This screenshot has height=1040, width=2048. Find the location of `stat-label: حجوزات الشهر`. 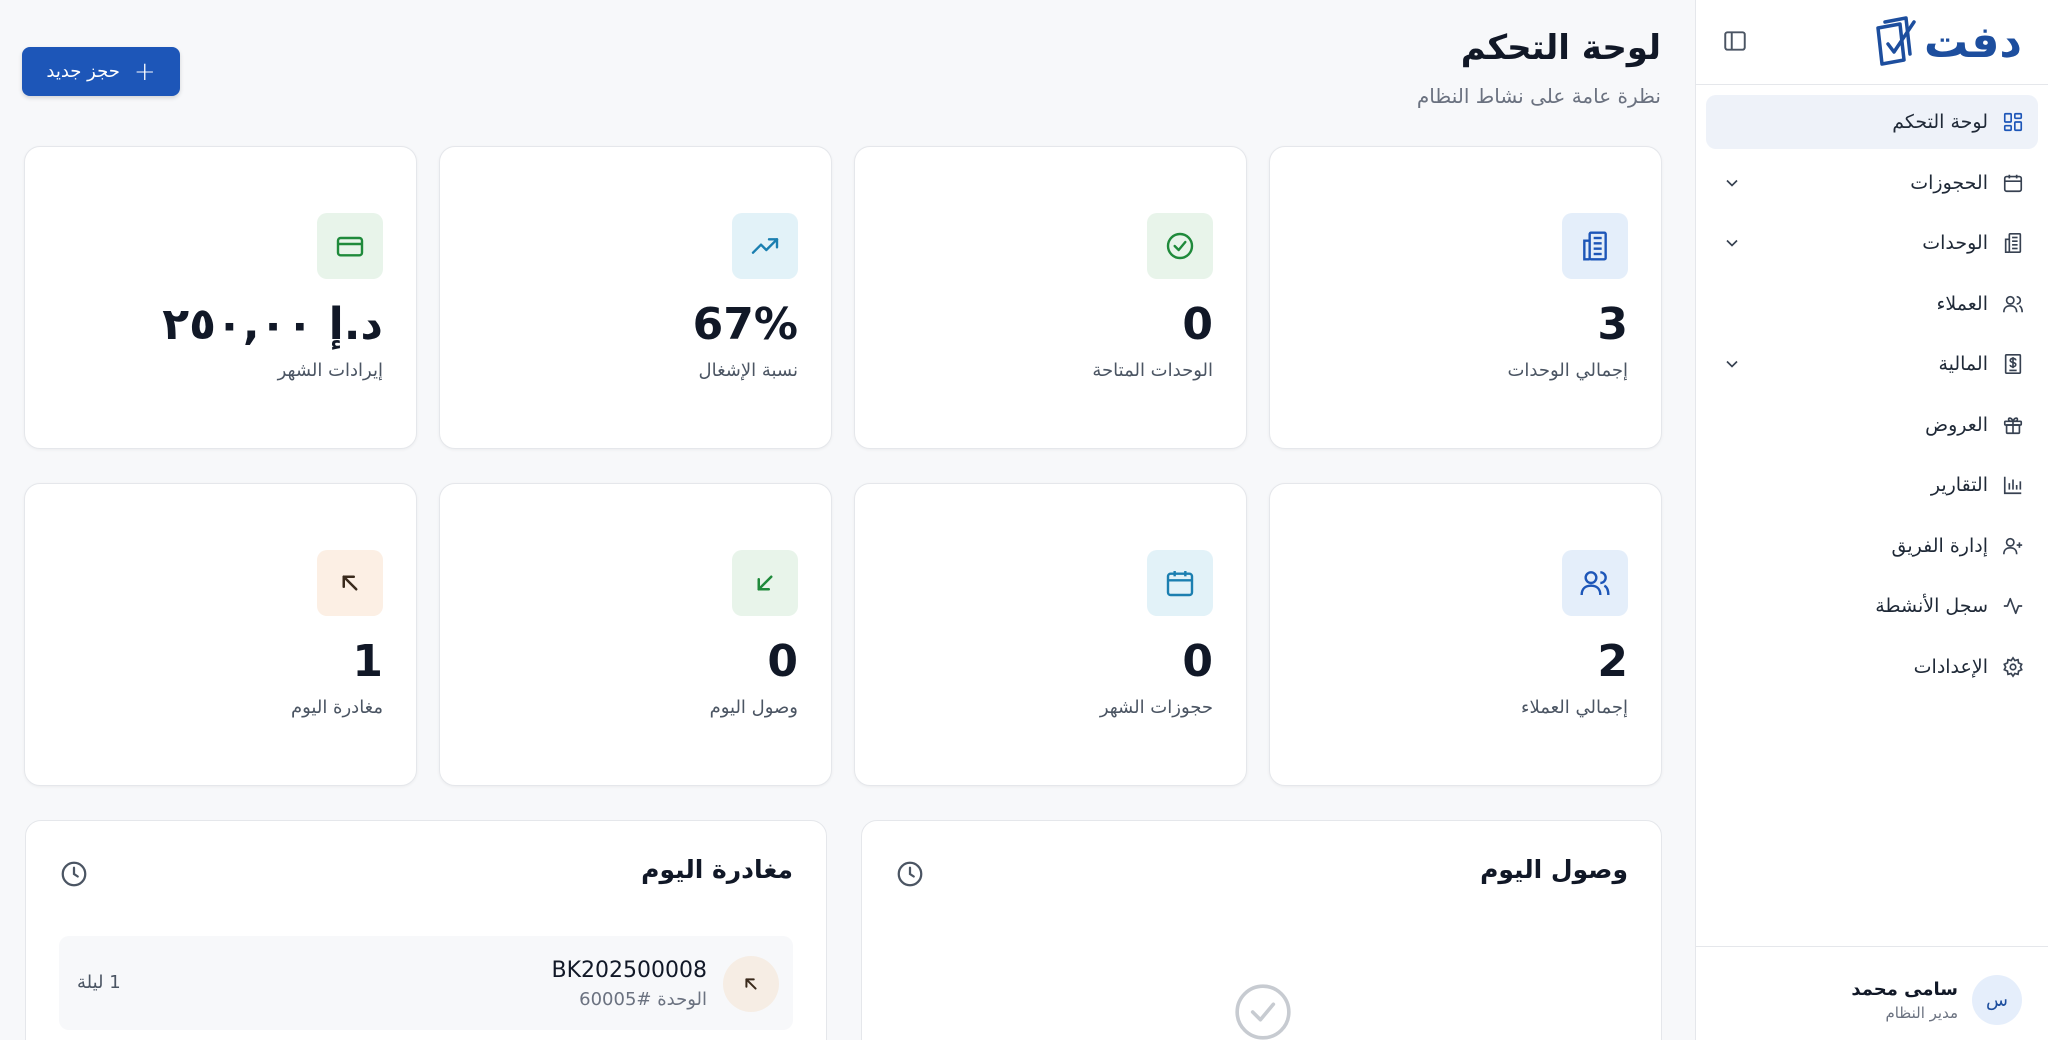

stat-label: حجوزات الشهر is located at coordinates (1156, 707).